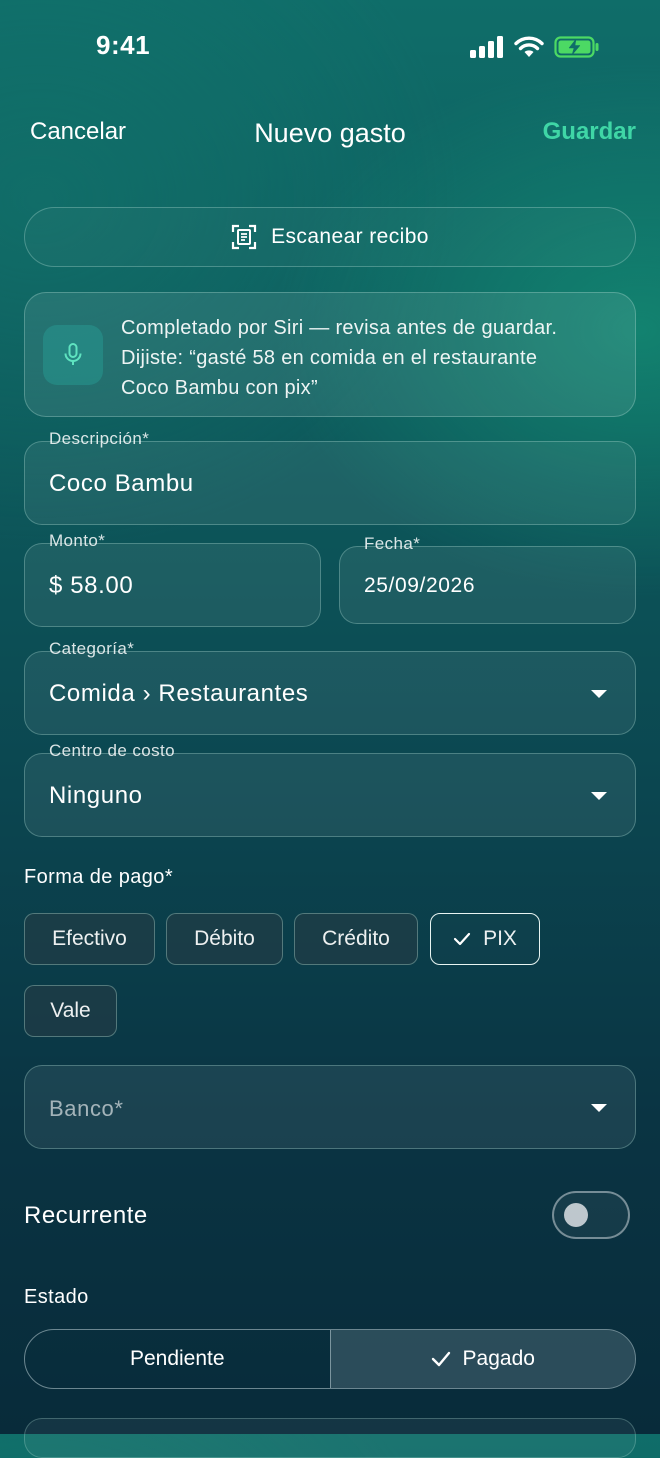 Image resolution: width=660 pixels, height=1458 pixels. I want to click on scan-receipt-button: Escanear recibo, so click(330, 237).